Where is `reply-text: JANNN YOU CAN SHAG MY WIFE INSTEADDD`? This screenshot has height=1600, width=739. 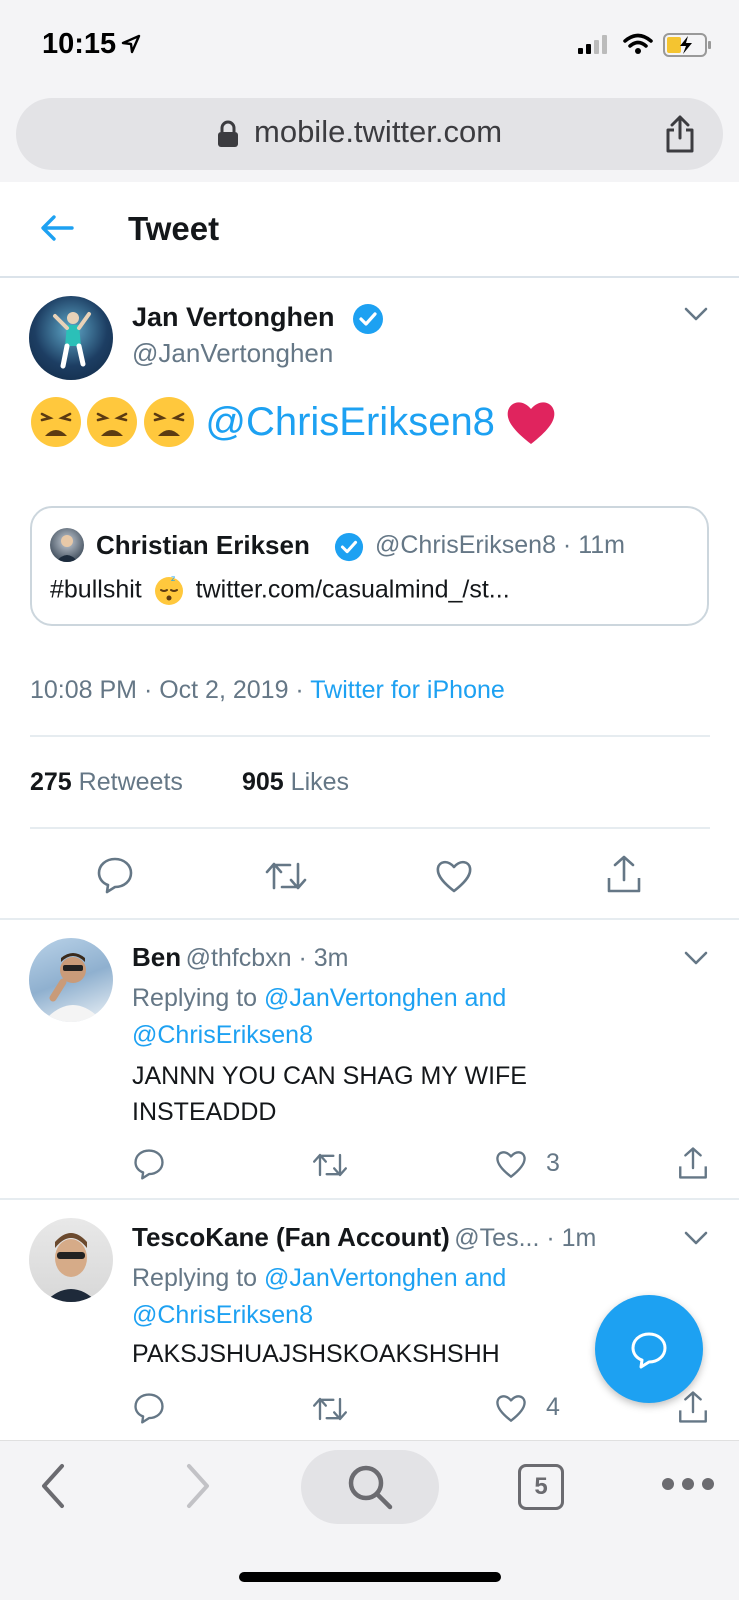 reply-text: JANNN YOU CAN SHAG MY WIFE INSTEADDD is located at coordinates (412, 1094).